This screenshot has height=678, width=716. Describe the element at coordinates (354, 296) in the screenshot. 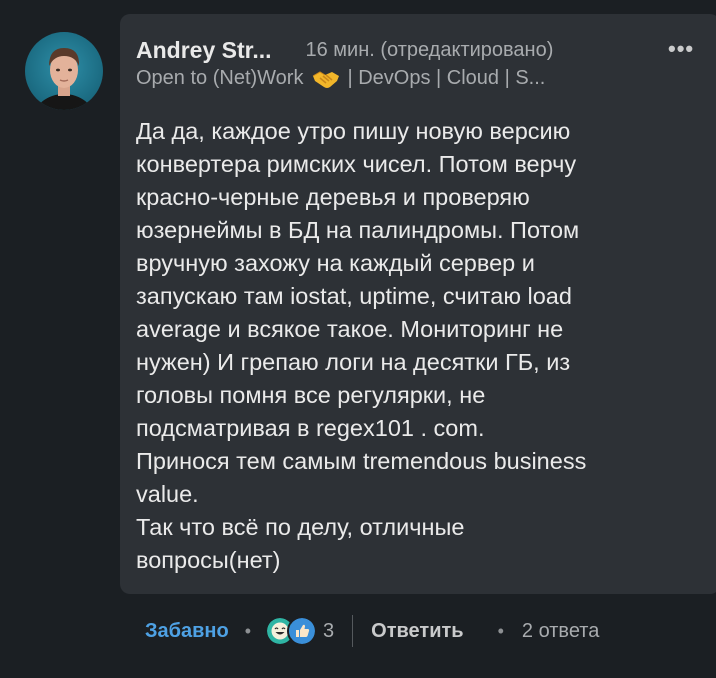

I see `comment-text-line: запускаю там iostat, uptime, считаю load` at that location.